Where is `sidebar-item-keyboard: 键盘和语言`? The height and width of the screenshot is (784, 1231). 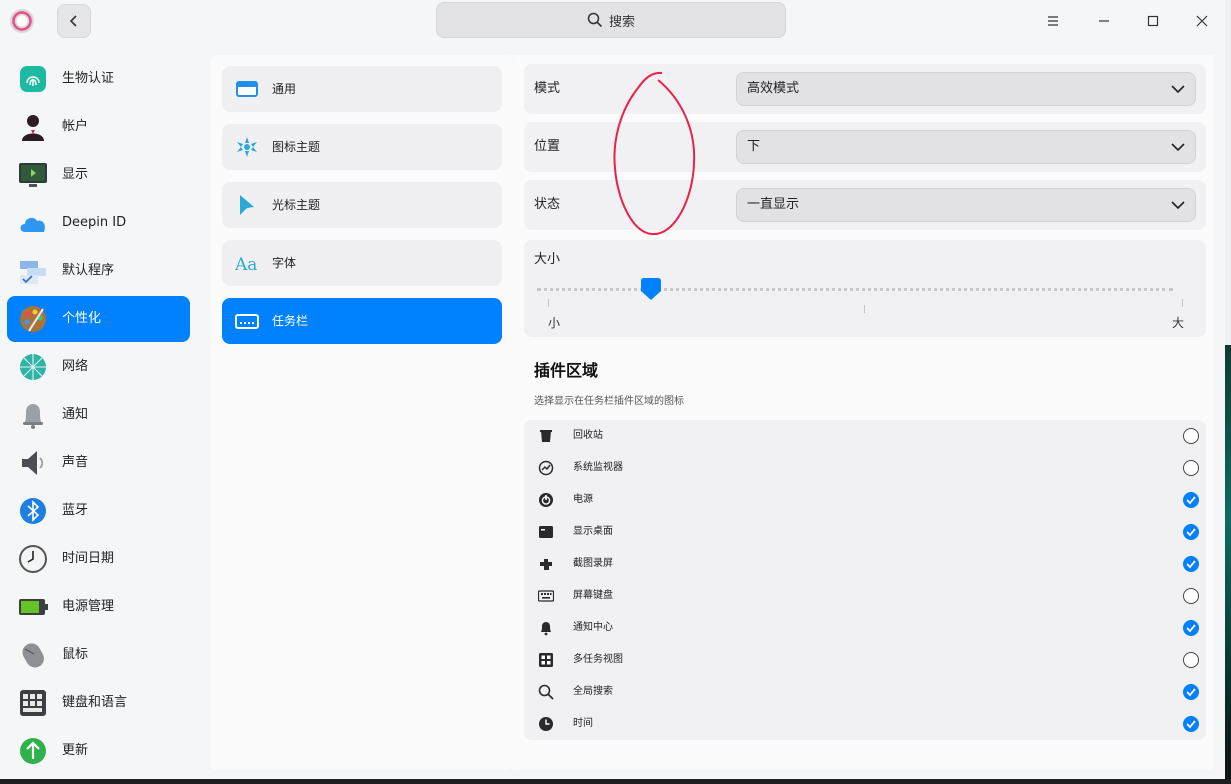 sidebar-item-keyboard: 键盘和语言 is located at coordinates (98, 703).